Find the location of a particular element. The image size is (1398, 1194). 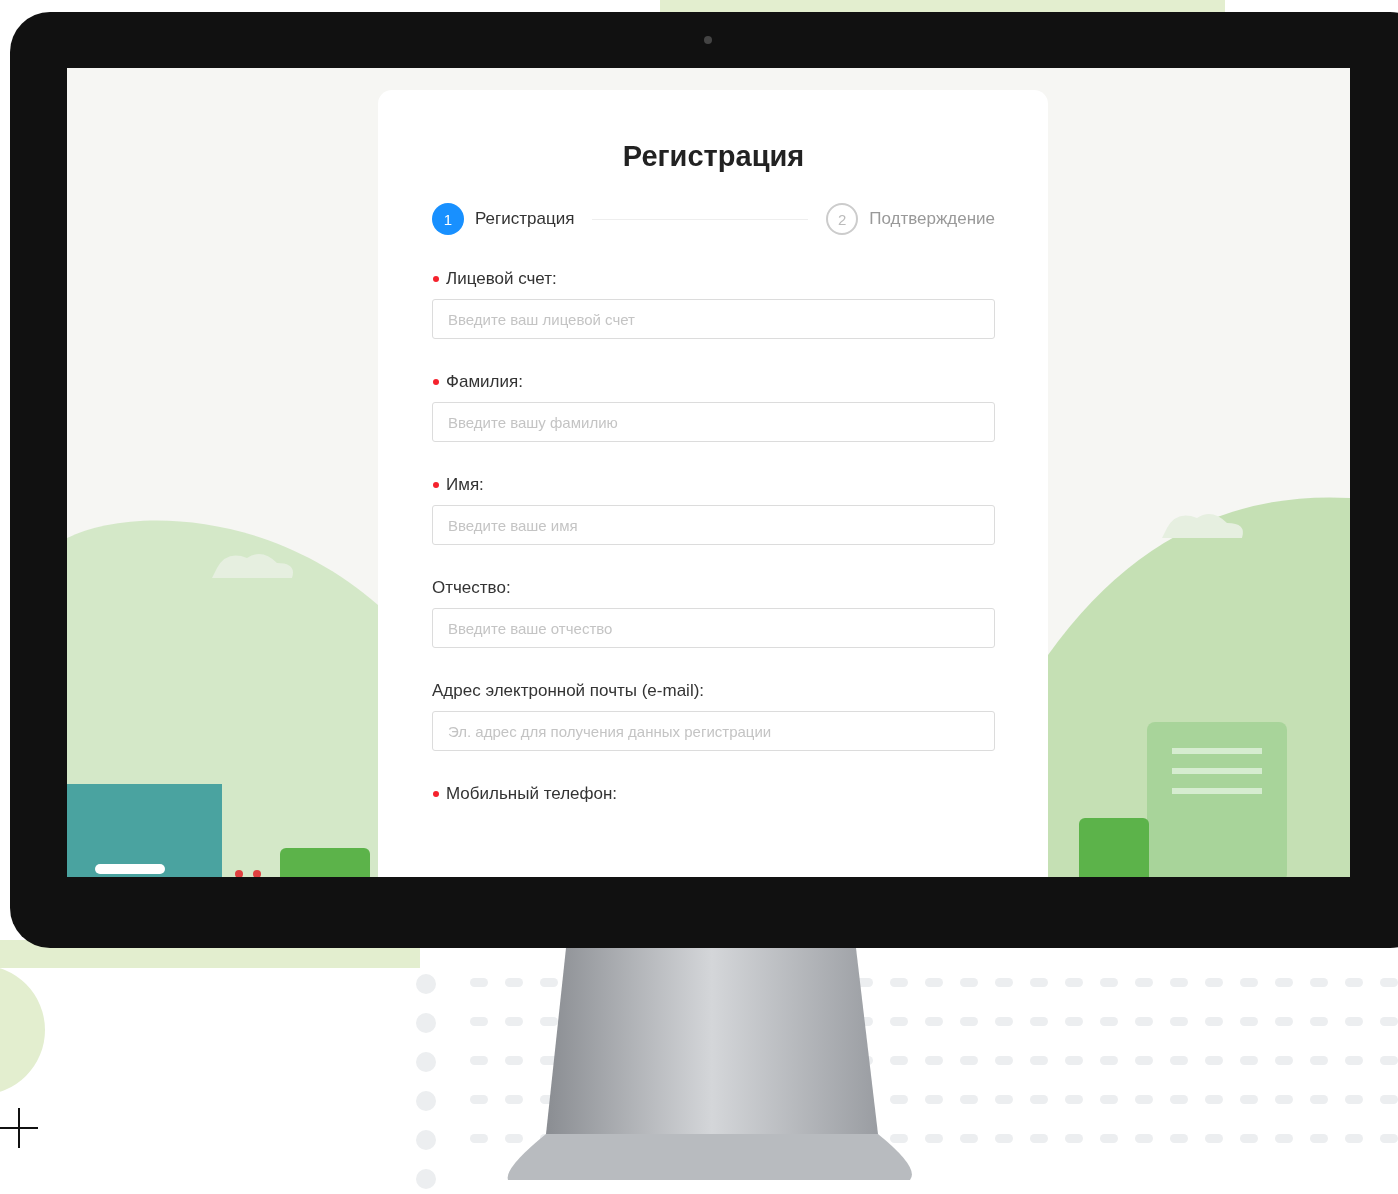

plus-icon is located at coordinates (19, 1128).